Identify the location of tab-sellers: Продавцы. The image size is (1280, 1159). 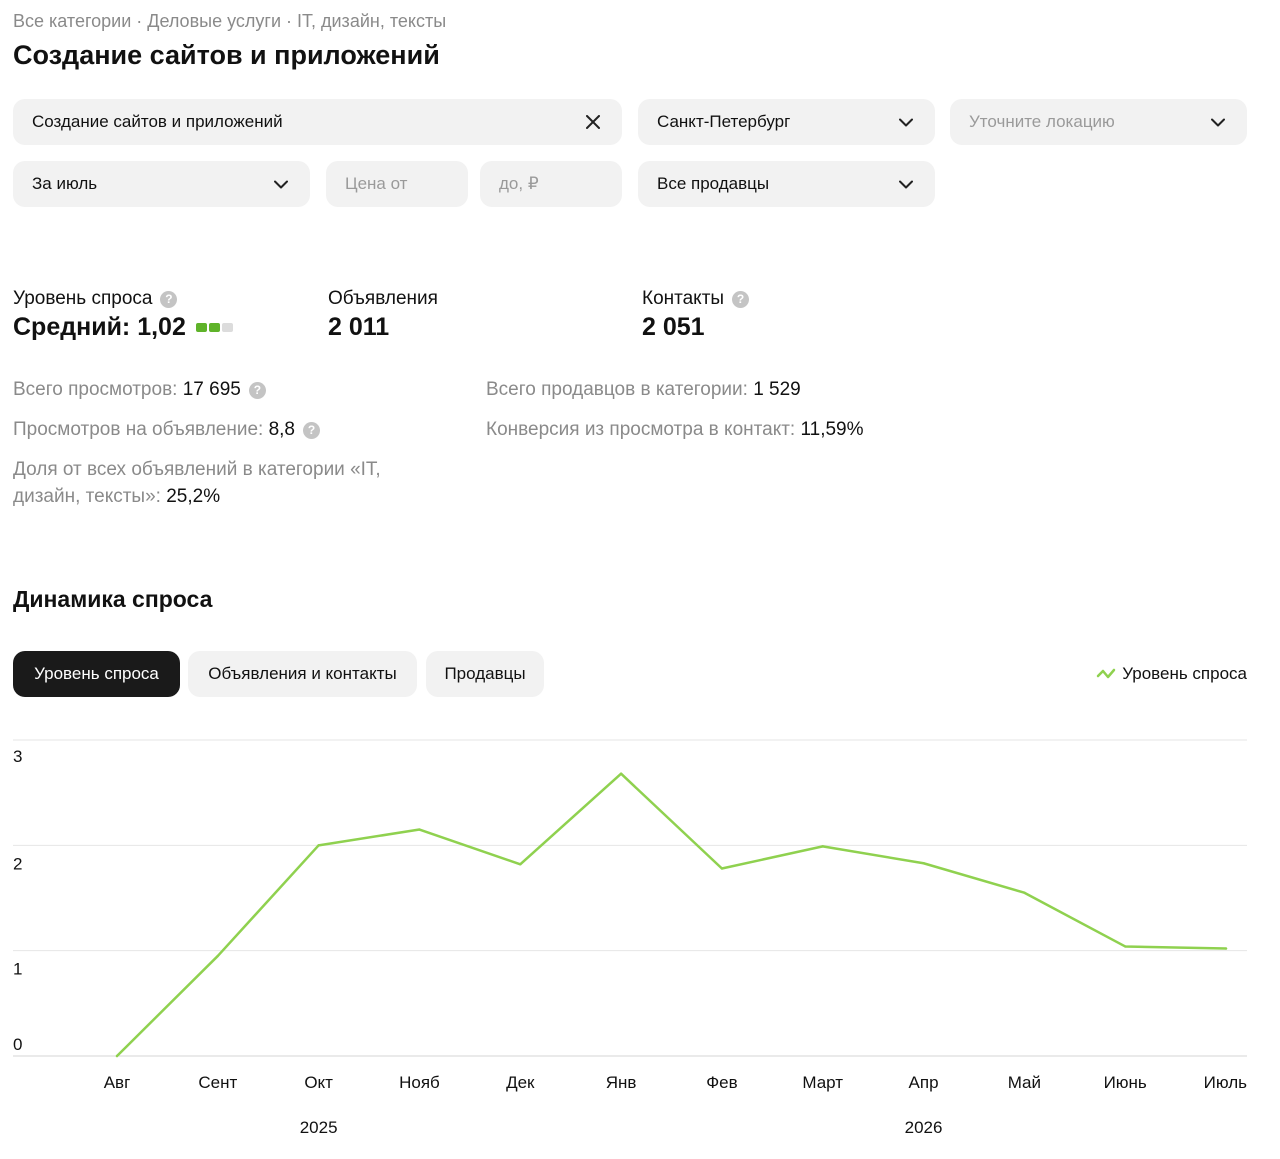
(485, 674).